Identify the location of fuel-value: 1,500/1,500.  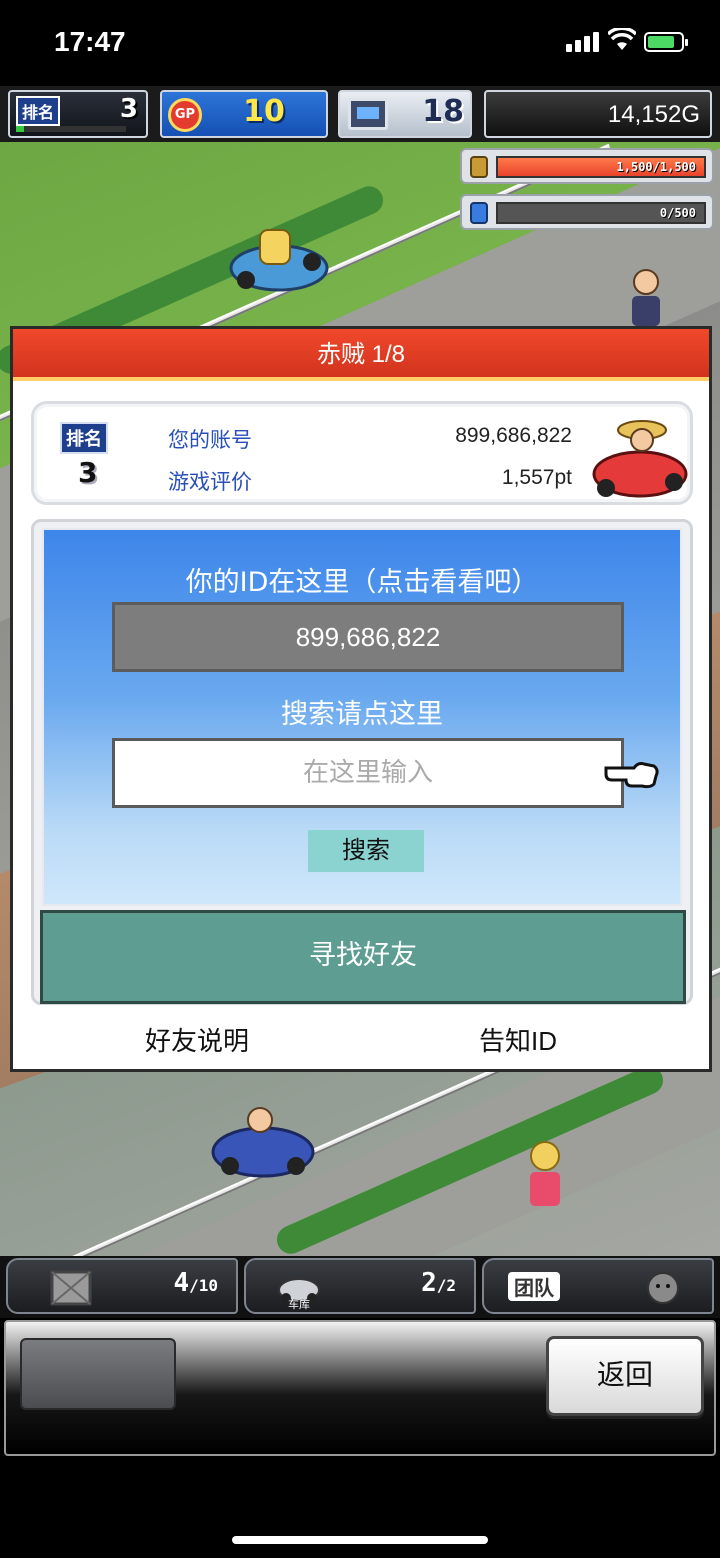
(656, 167).